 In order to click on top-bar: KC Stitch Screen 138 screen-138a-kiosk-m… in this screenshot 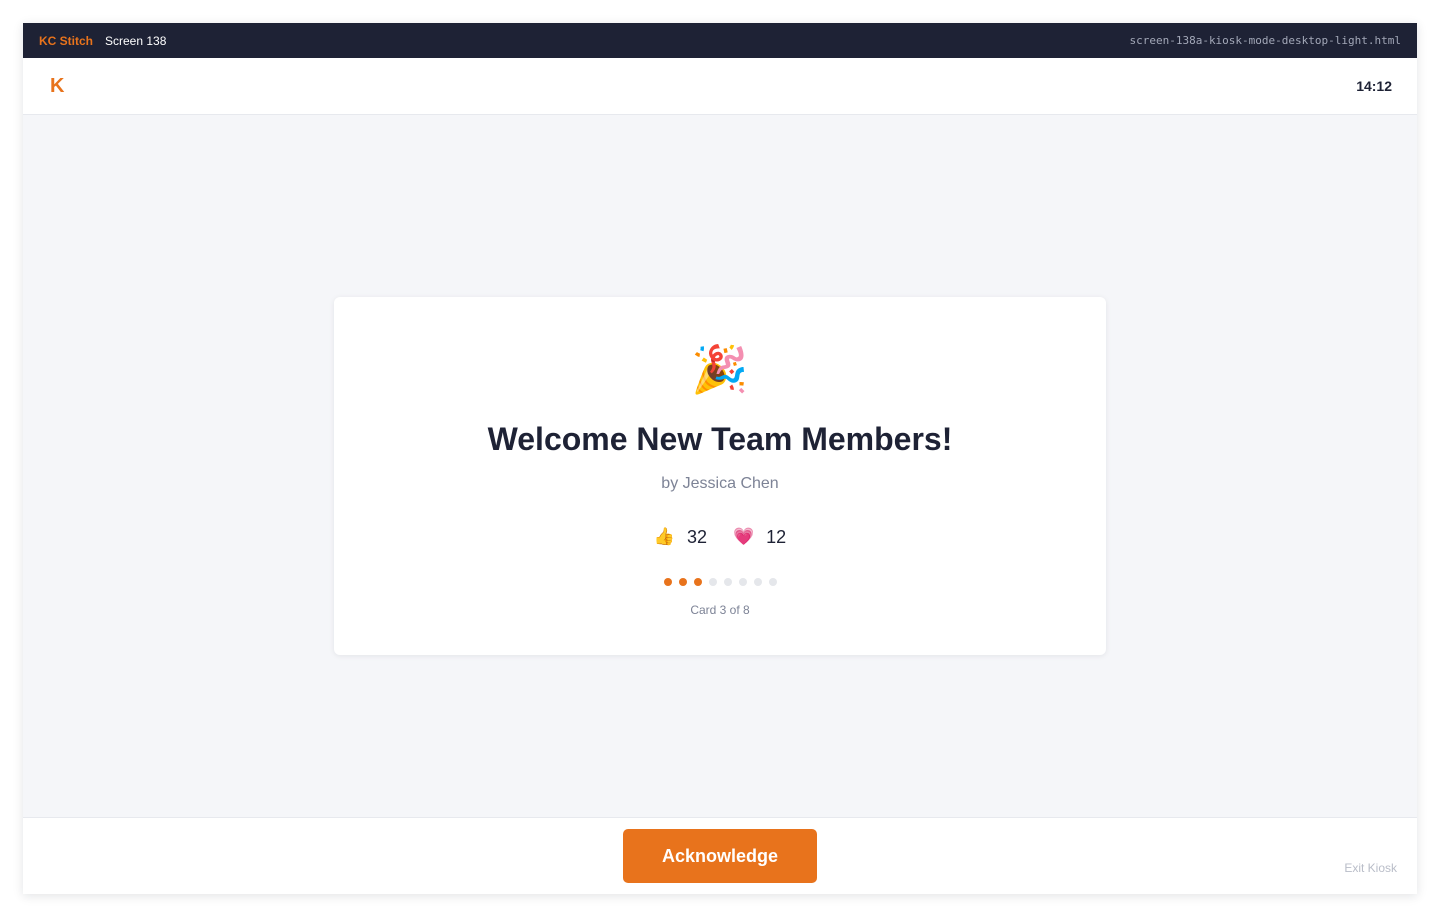, I will do `click(720, 40)`.